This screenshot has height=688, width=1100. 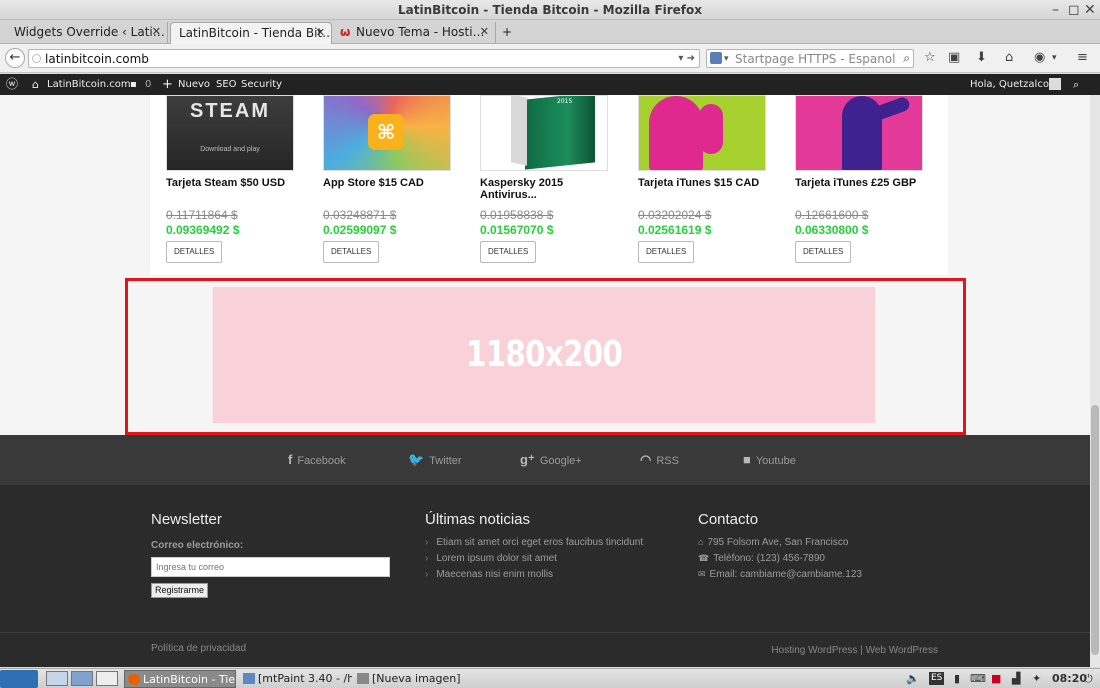 I want to click on product-name: App Store $15 CAD, so click(x=393, y=183).